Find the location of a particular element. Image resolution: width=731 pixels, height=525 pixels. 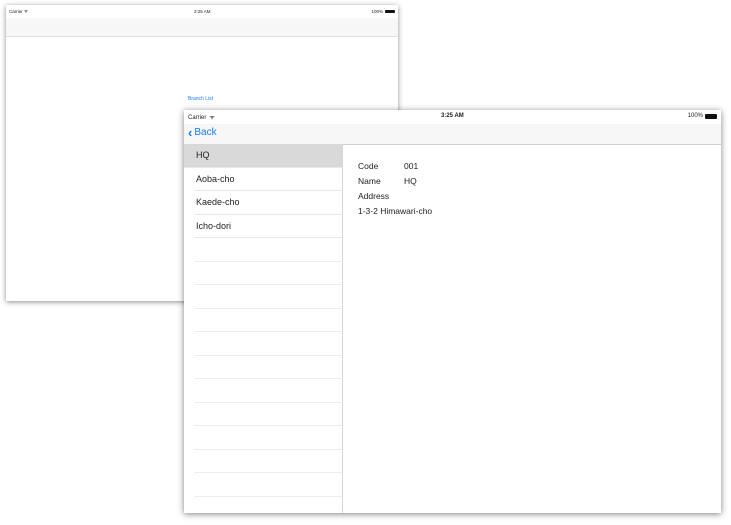

branch-list-link: Branch List is located at coordinates (200, 99).